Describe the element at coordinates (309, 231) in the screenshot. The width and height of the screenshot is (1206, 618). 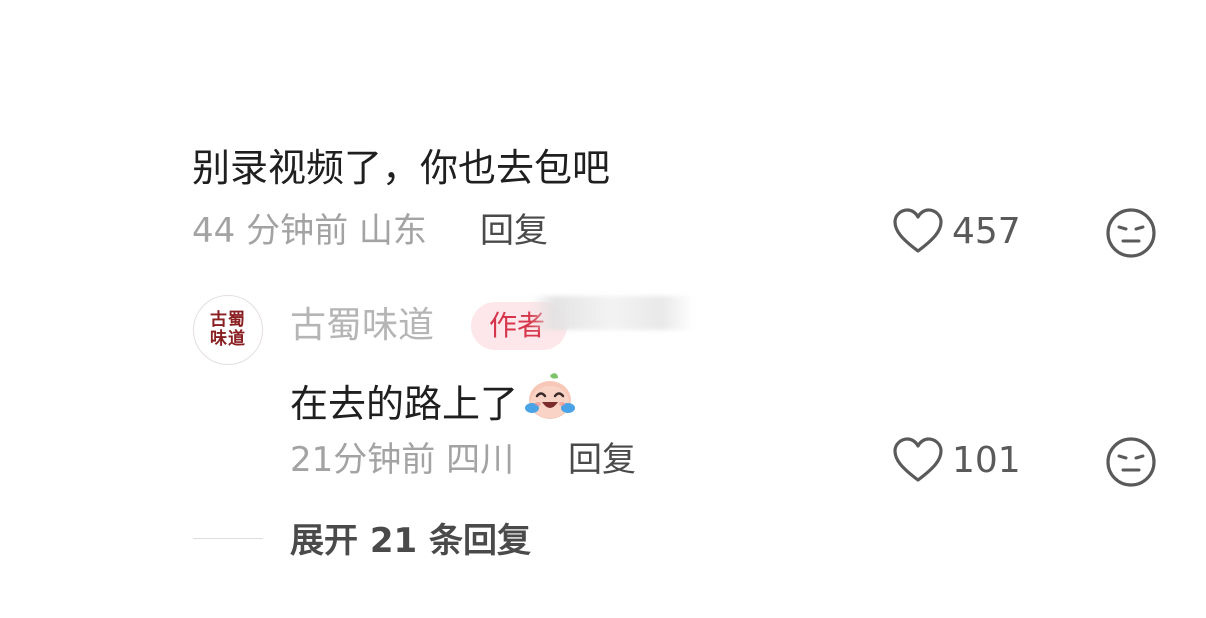
I see `comment-meta: 44 分钟前 山东` at that location.